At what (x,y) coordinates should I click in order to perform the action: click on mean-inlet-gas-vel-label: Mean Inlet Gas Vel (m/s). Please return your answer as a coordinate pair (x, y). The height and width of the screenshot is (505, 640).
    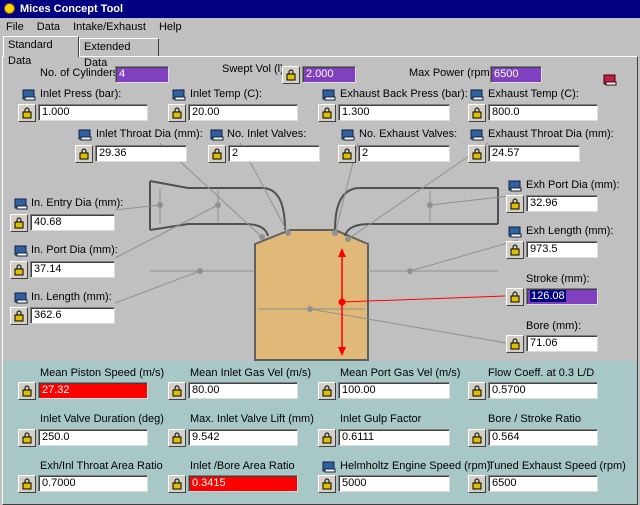
    Looking at the image, I should click on (251, 373).